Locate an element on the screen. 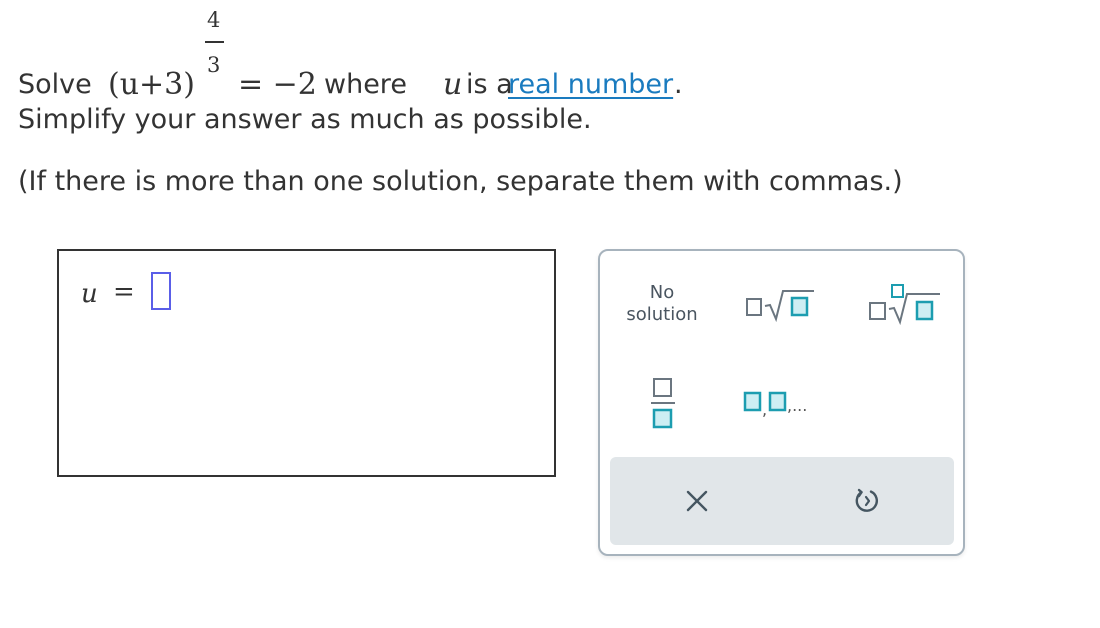 The width and height of the screenshot is (1100, 628). equation-base: (u+3) is located at coordinates (151, 84).